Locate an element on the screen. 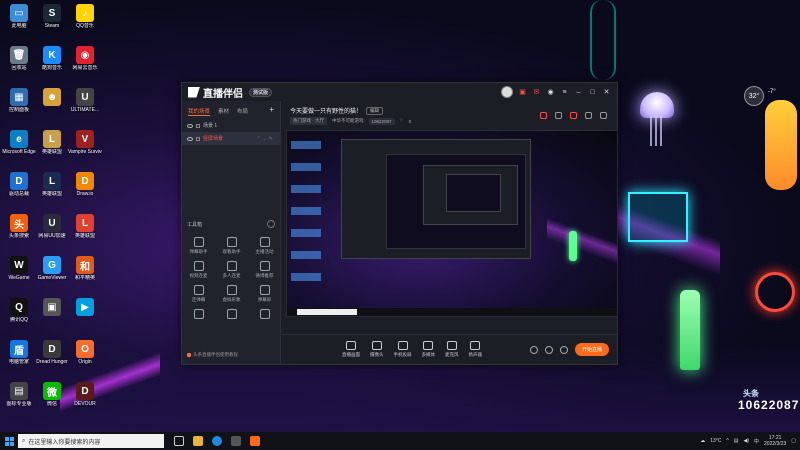 Image resolution: width=800 pixels, height=450 pixels. share-icon is located at coordinates (603, 115).